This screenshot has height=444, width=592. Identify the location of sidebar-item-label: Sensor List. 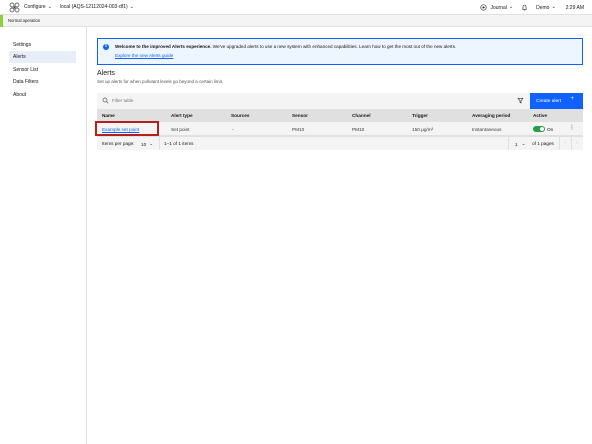
(26, 70).